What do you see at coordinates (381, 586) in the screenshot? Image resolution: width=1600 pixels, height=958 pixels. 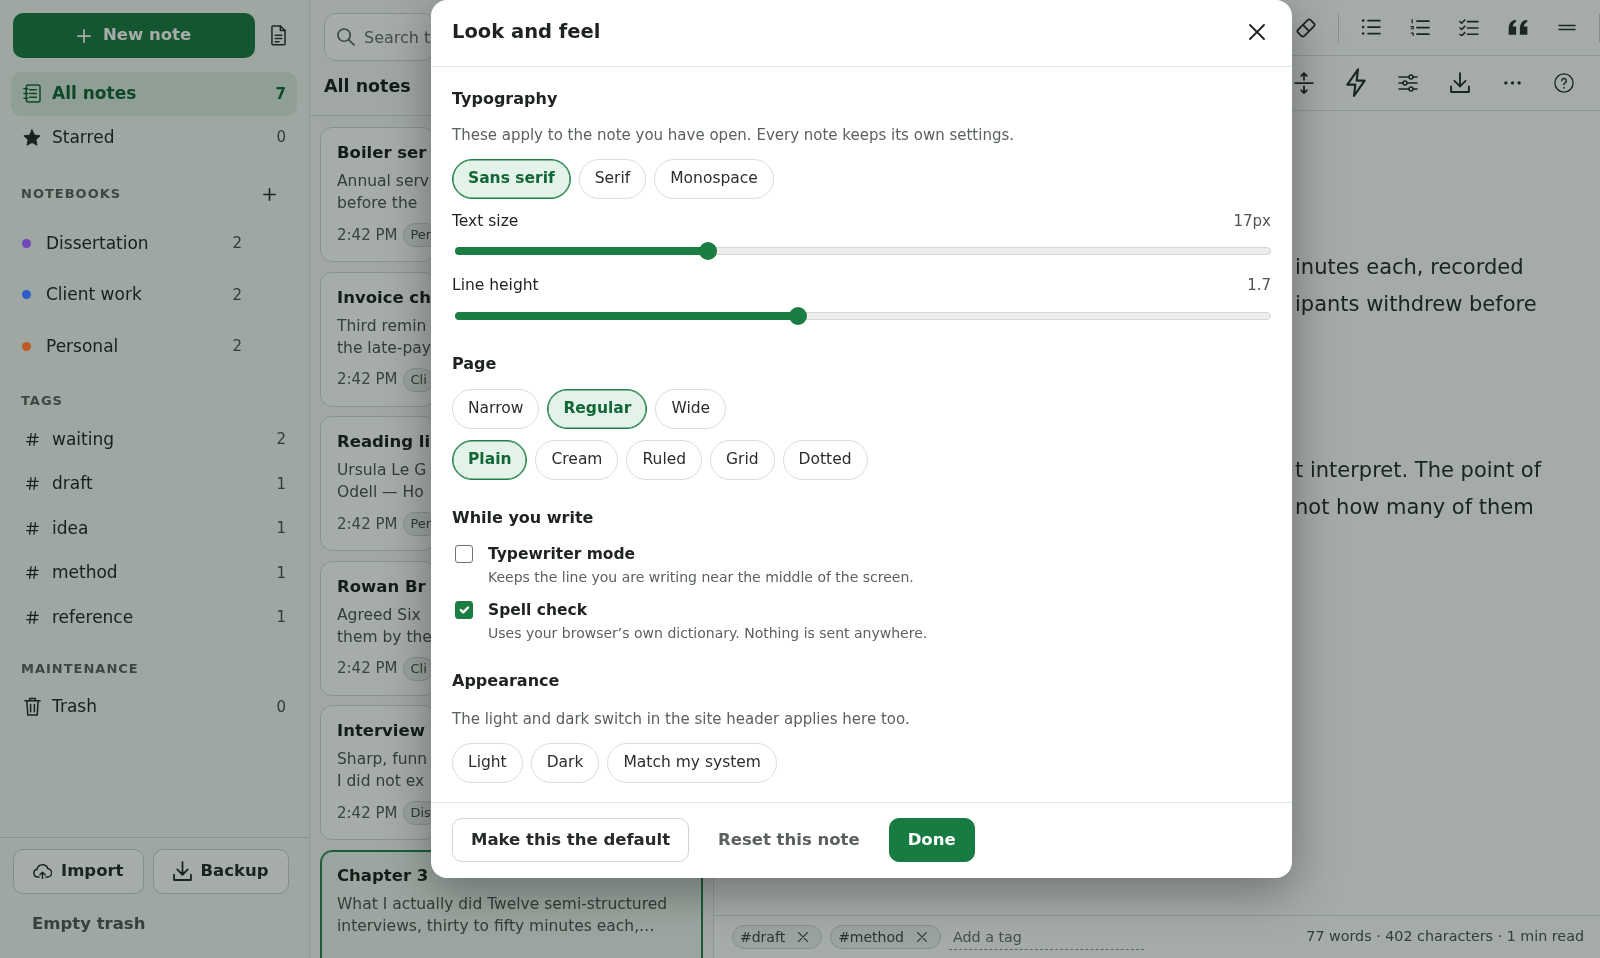 I see `note-title: Rowan Br` at bounding box center [381, 586].